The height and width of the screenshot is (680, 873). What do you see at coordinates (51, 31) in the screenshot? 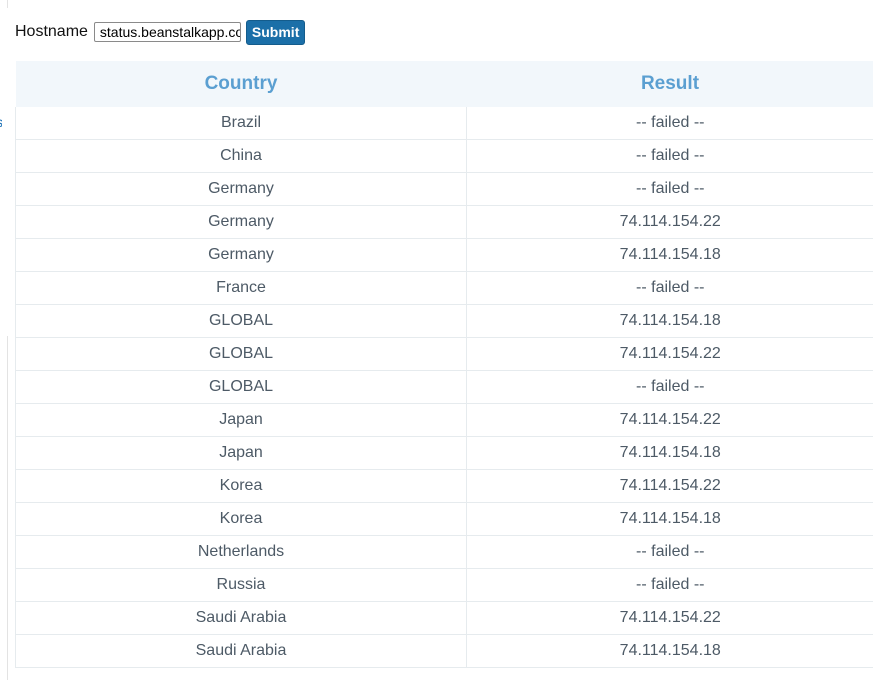
I see `hostname-label: Hostname` at bounding box center [51, 31].